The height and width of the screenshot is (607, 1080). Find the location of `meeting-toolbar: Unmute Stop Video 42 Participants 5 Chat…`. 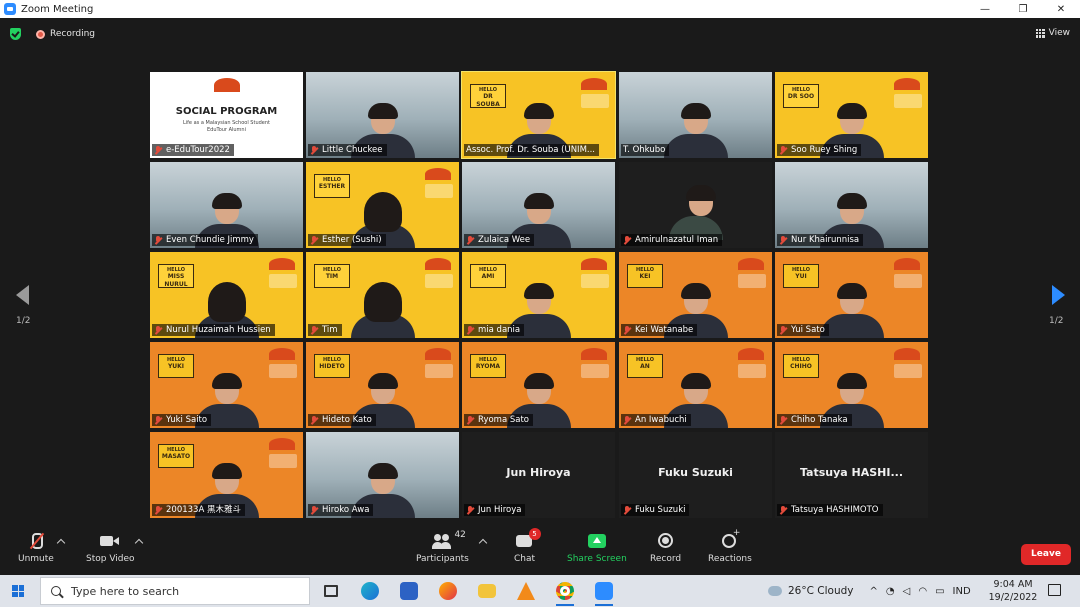

meeting-toolbar: Unmute Stop Video 42 Participants 5 Chat… is located at coordinates (540, 550).